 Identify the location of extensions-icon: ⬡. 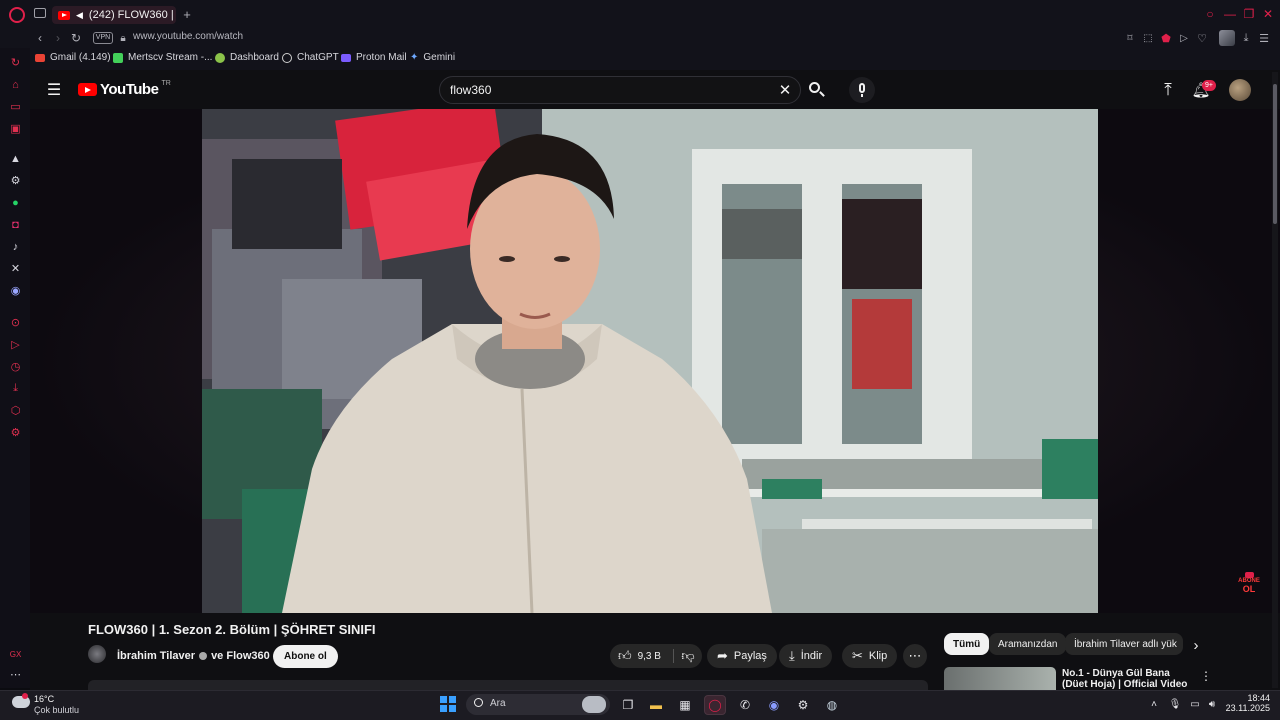
(15, 410).